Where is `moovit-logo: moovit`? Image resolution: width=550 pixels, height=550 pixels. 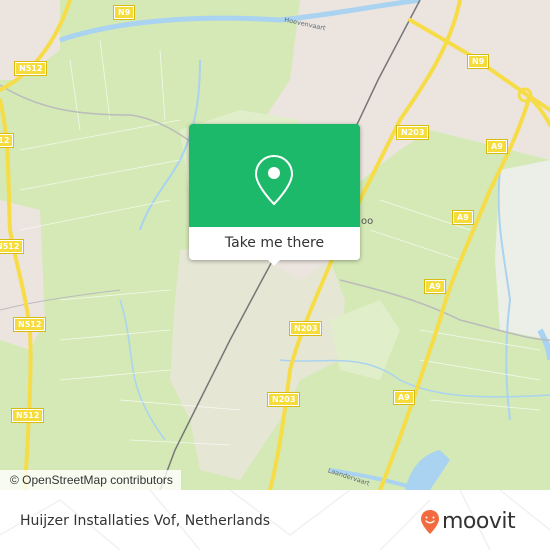 moovit-logo: moovit is located at coordinates (468, 522).